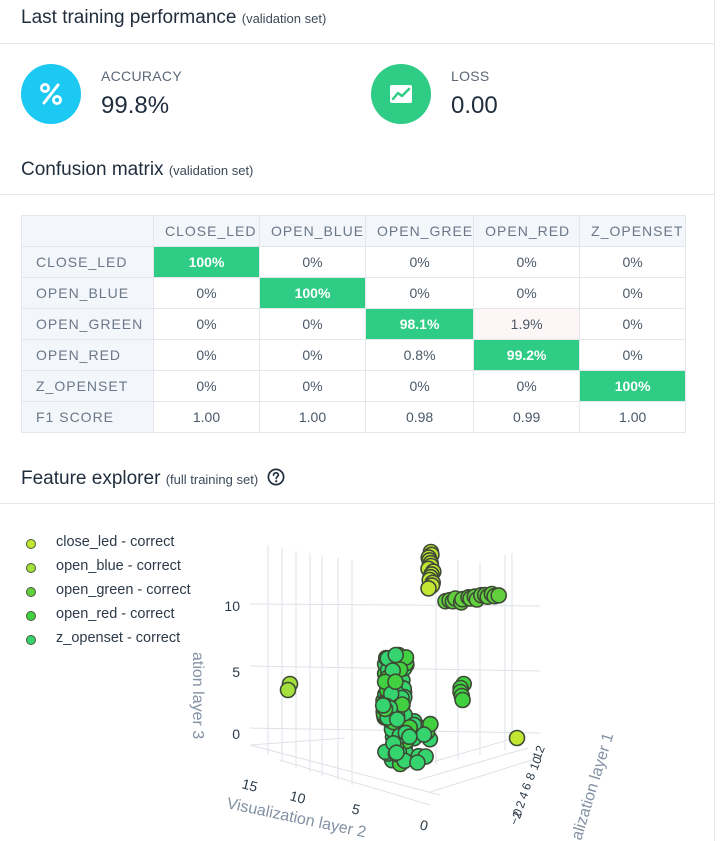  What do you see at coordinates (87, 417) in the screenshot?
I see `f1-row-header: F1 SCORE` at bounding box center [87, 417].